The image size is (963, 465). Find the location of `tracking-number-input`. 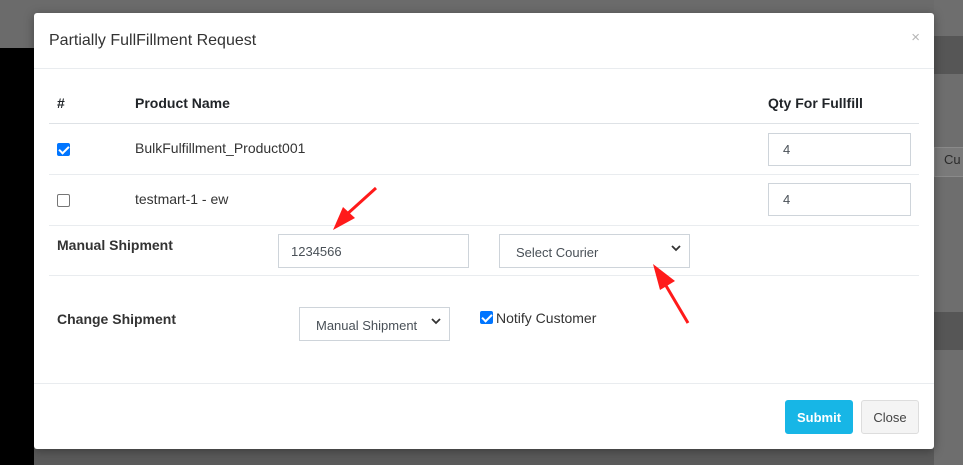

tracking-number-input is located at coordinates (373, 251).